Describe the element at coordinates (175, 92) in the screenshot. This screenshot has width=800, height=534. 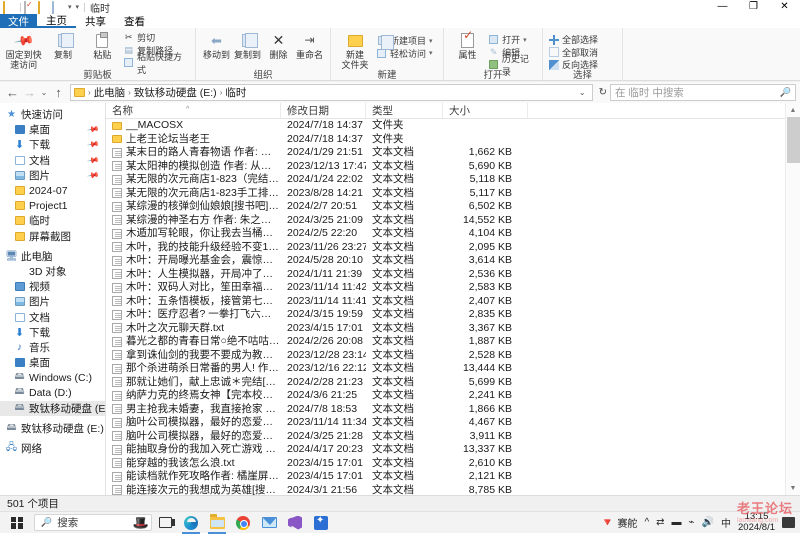
I see `breadcrumb-drive: 致钛移动硬盘 (E:)` at that location.